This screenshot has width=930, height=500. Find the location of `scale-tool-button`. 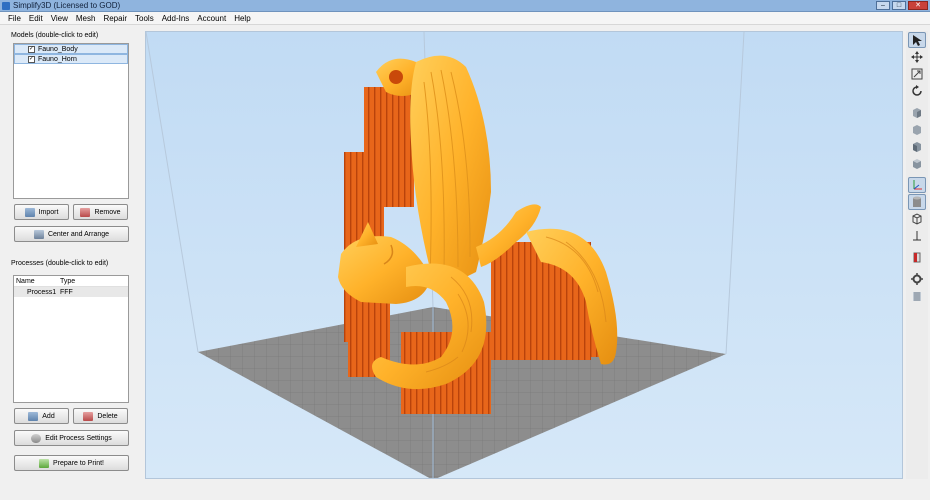

scale-tool-button is located at coordinates (917, 74).